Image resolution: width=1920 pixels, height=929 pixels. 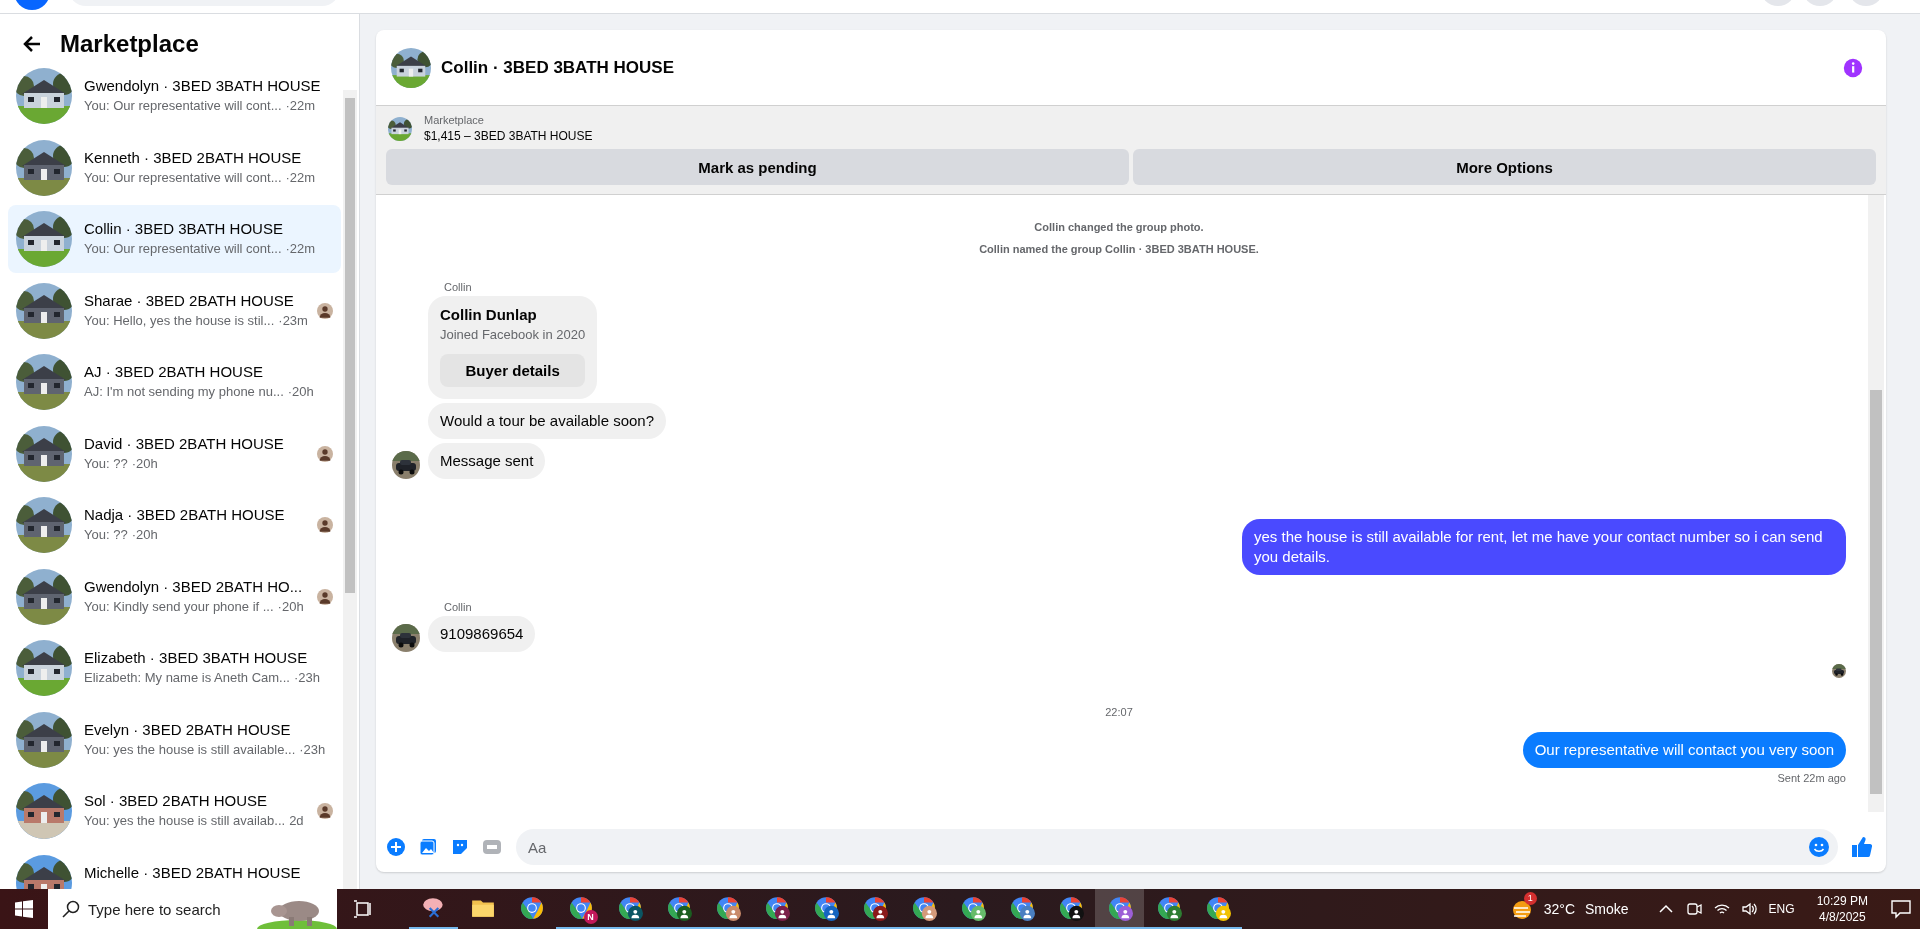 What do you see at coordinates (1544, 547) in the screenshot?
I see `message-bubble: yes the house is still available for rent, let me have your contact number so i can send you details.` at bounding box center [1544, 547].